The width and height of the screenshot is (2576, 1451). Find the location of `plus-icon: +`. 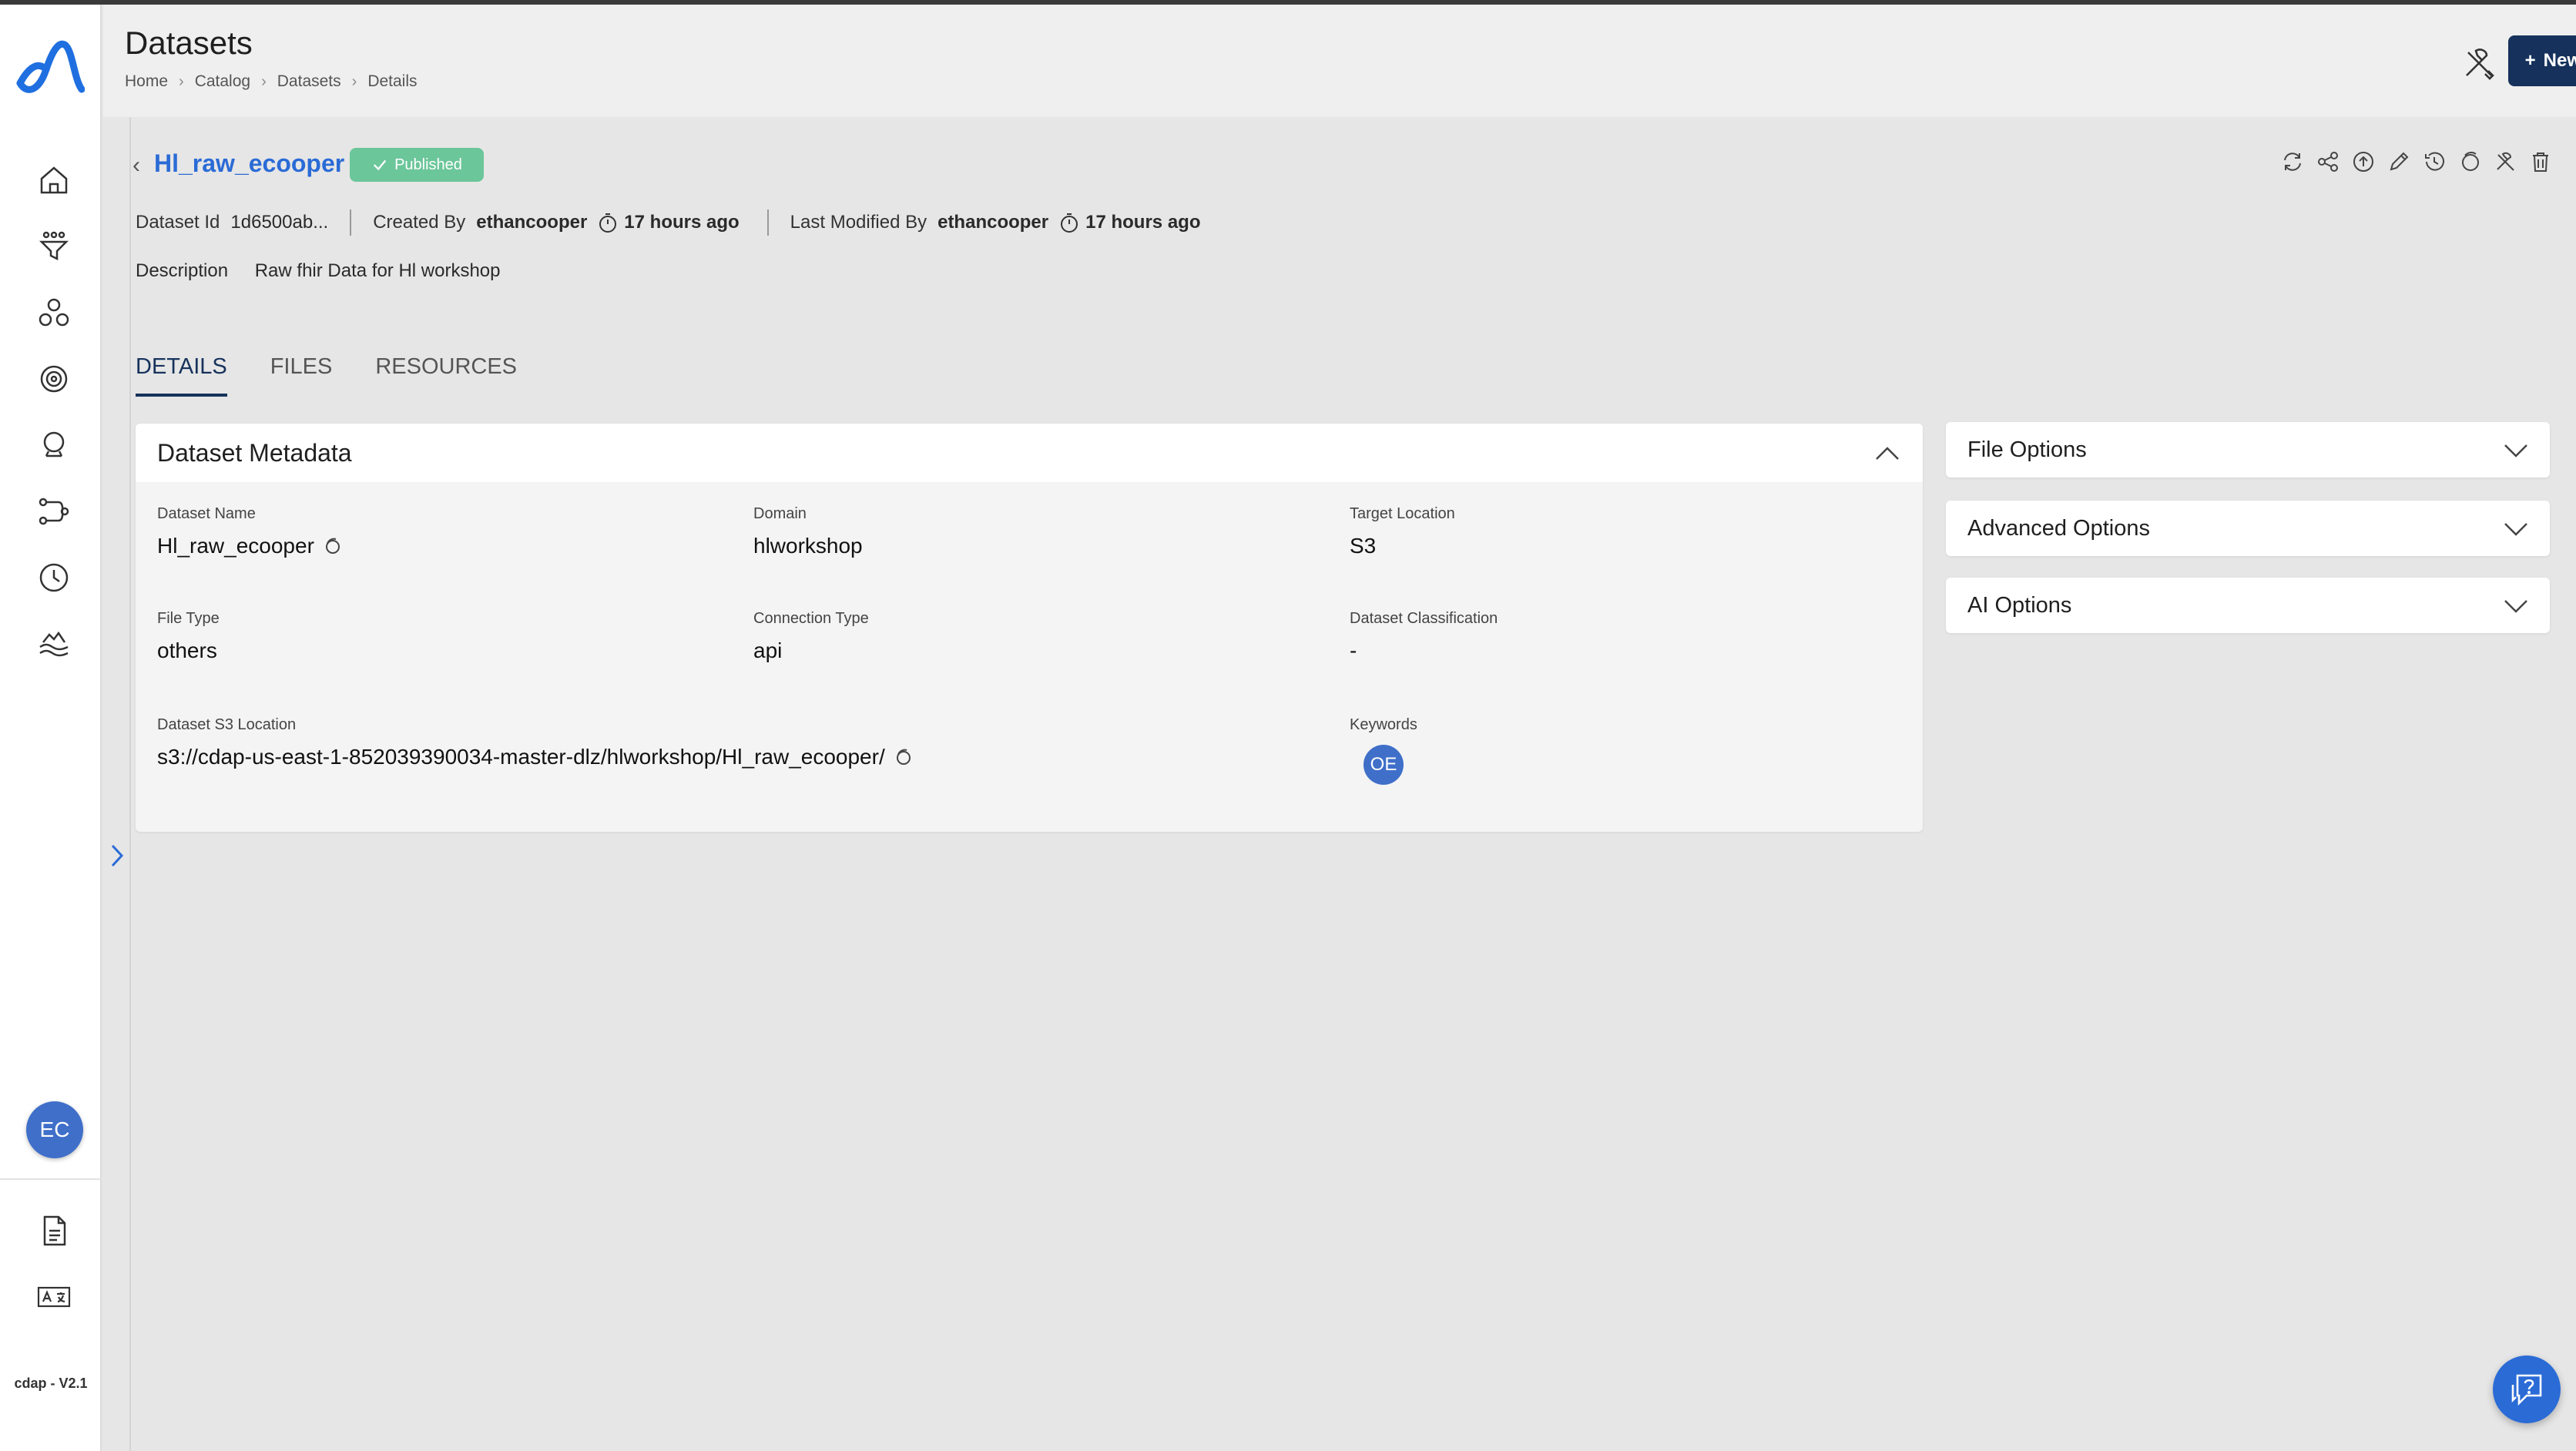

plus-icon: + is located at coordinates (2530, 60).